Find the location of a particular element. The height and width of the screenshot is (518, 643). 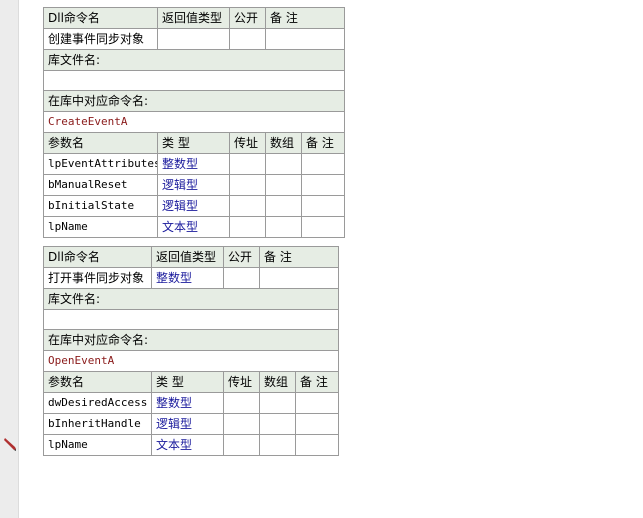

param-row: dwDesiredAccess 整数型 is located at coordinates (191, 403).